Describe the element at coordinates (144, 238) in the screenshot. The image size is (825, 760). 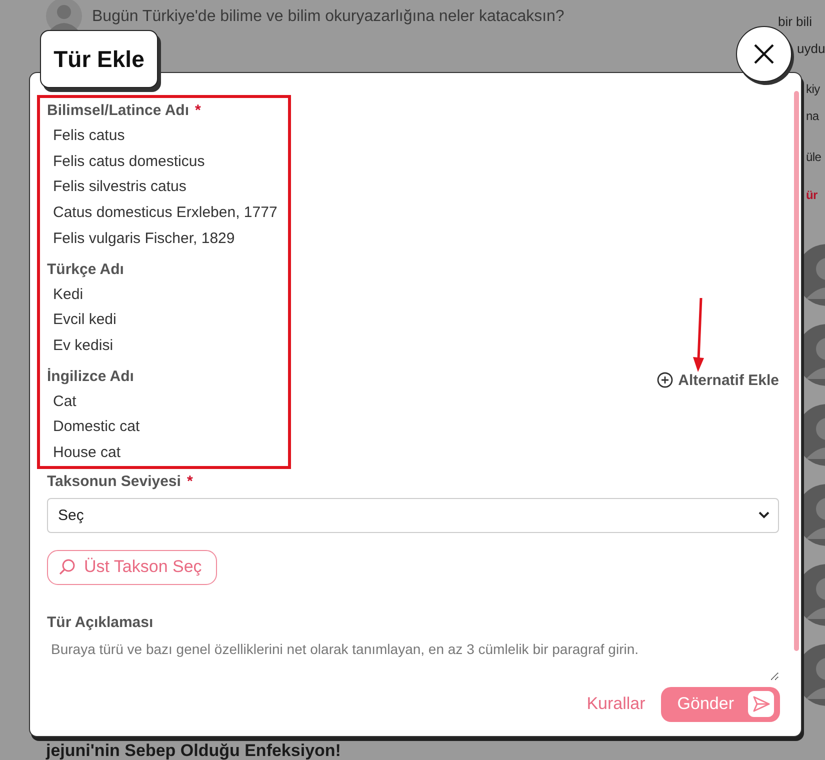
I see `name-entry: Felis vulgaris Fischer, 1829` at that location.